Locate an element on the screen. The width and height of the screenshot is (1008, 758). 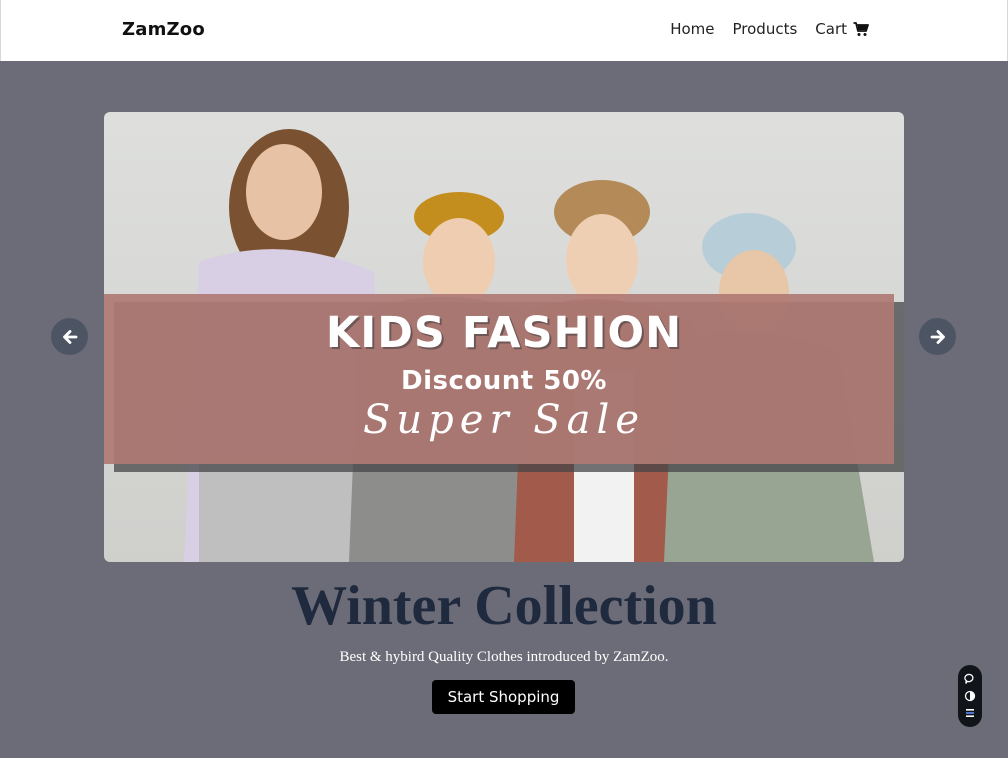
arrow-left-icon is located at coordinates (69, 336).